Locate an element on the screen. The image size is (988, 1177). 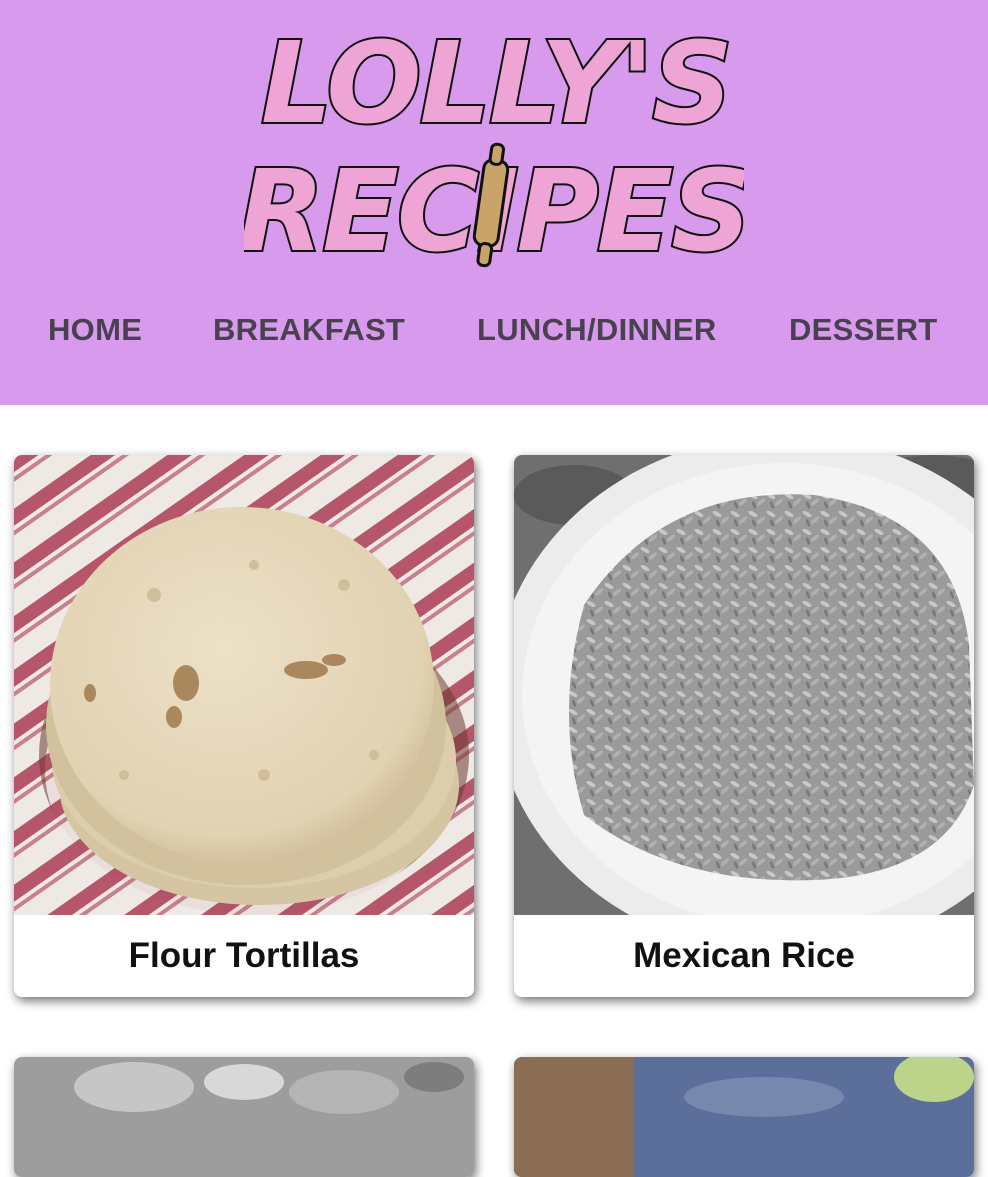
logo-graphic: LOLLY'S RECIPES is located at coordinates (494, 145).